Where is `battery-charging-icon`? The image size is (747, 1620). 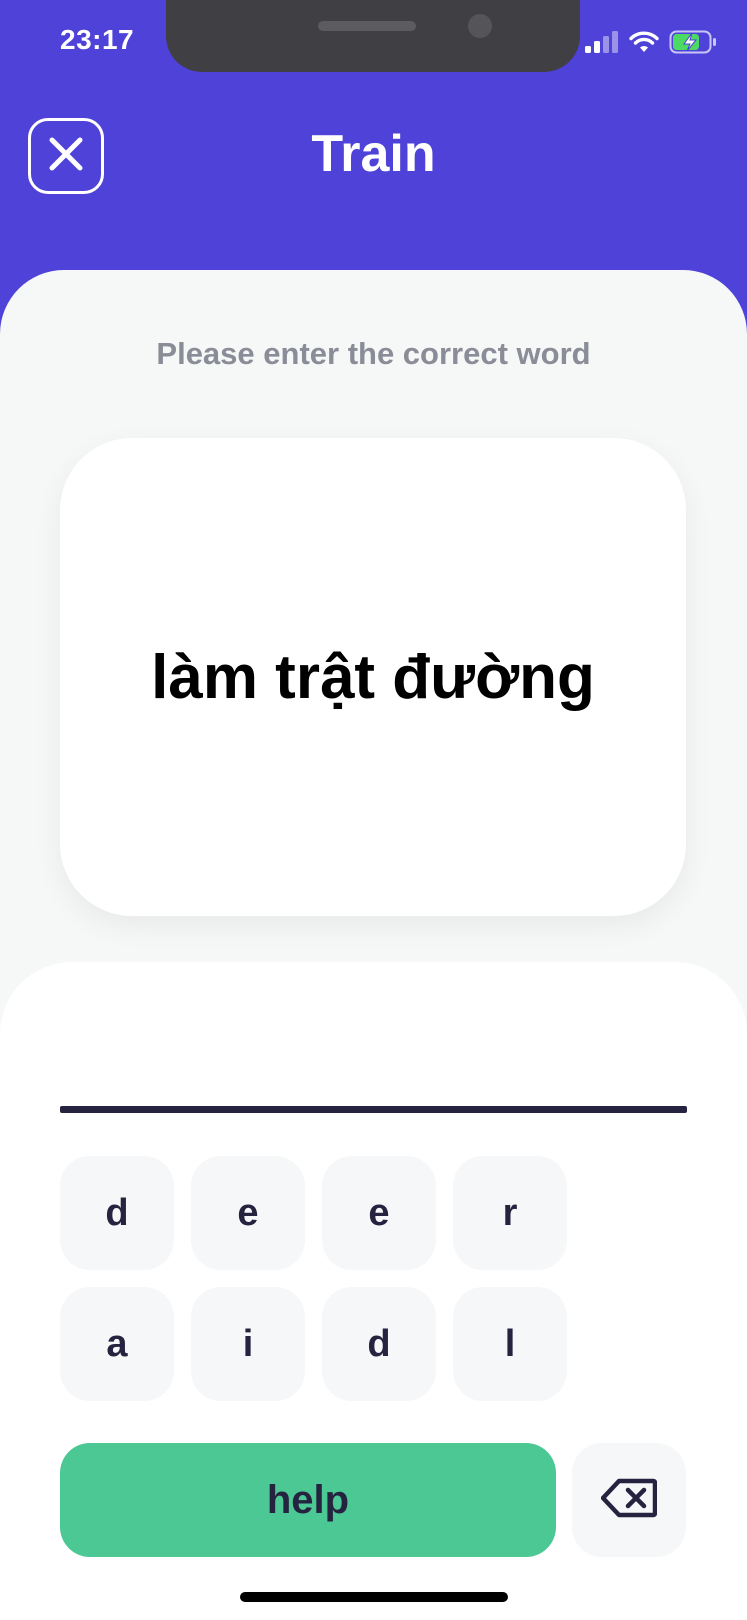 battery-charging-icon is located at coordinates (693, 44).